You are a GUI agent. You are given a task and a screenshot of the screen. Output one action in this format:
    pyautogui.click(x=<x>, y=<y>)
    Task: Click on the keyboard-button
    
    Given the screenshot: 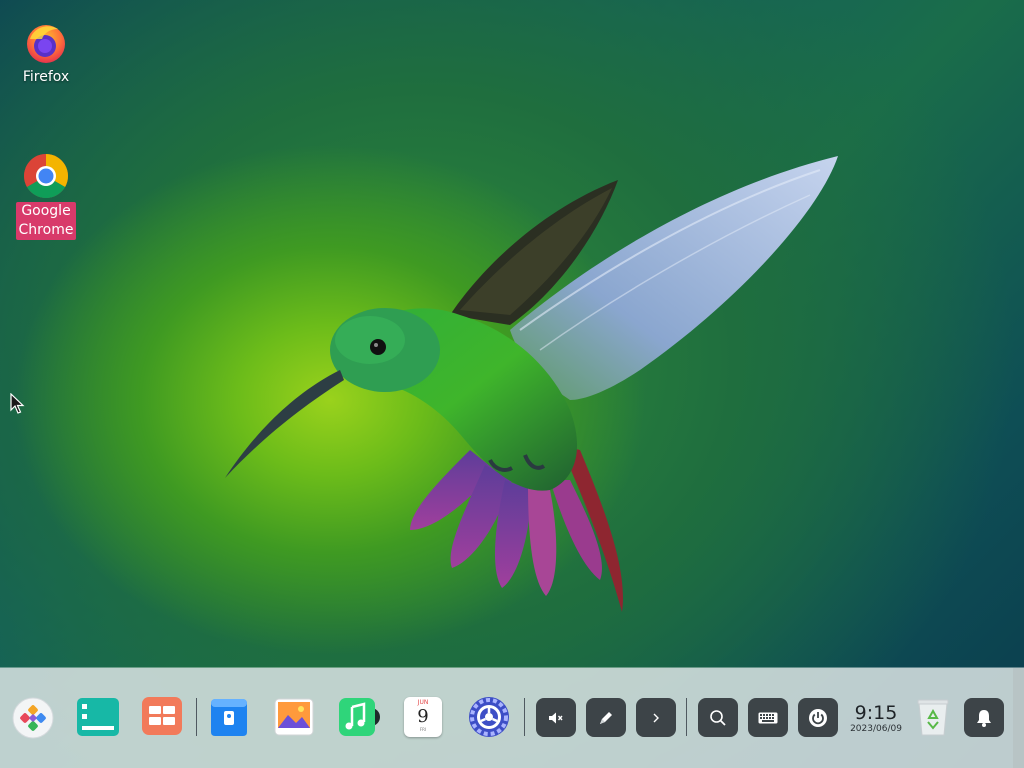 What is the action you would take?
    pyautogui.click(x=768, y=717)
    